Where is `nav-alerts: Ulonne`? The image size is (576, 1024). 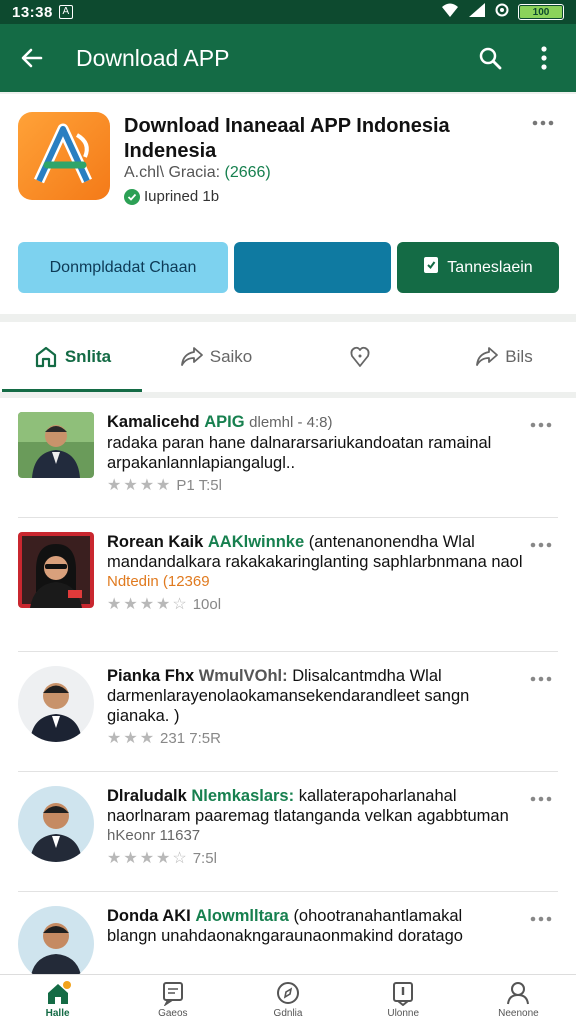
nav-alerts: Ulonne is located at coordinates (403, 999).